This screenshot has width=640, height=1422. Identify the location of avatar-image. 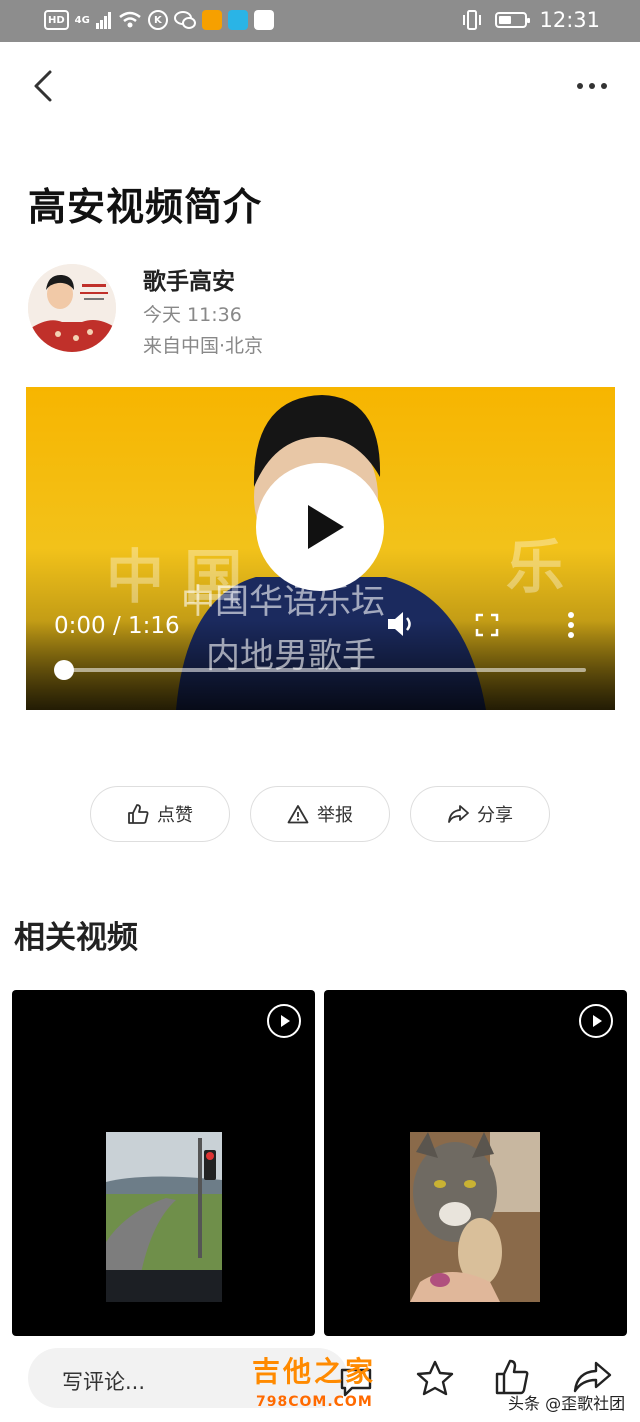
(72, 308).